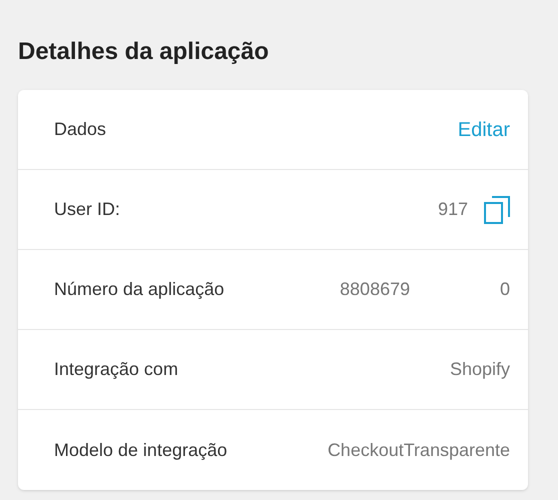  What do you see at coordinates (139, 289) in the screenshot?
I see `field-label: Número da aplicação` at bounding box center [139, 289].